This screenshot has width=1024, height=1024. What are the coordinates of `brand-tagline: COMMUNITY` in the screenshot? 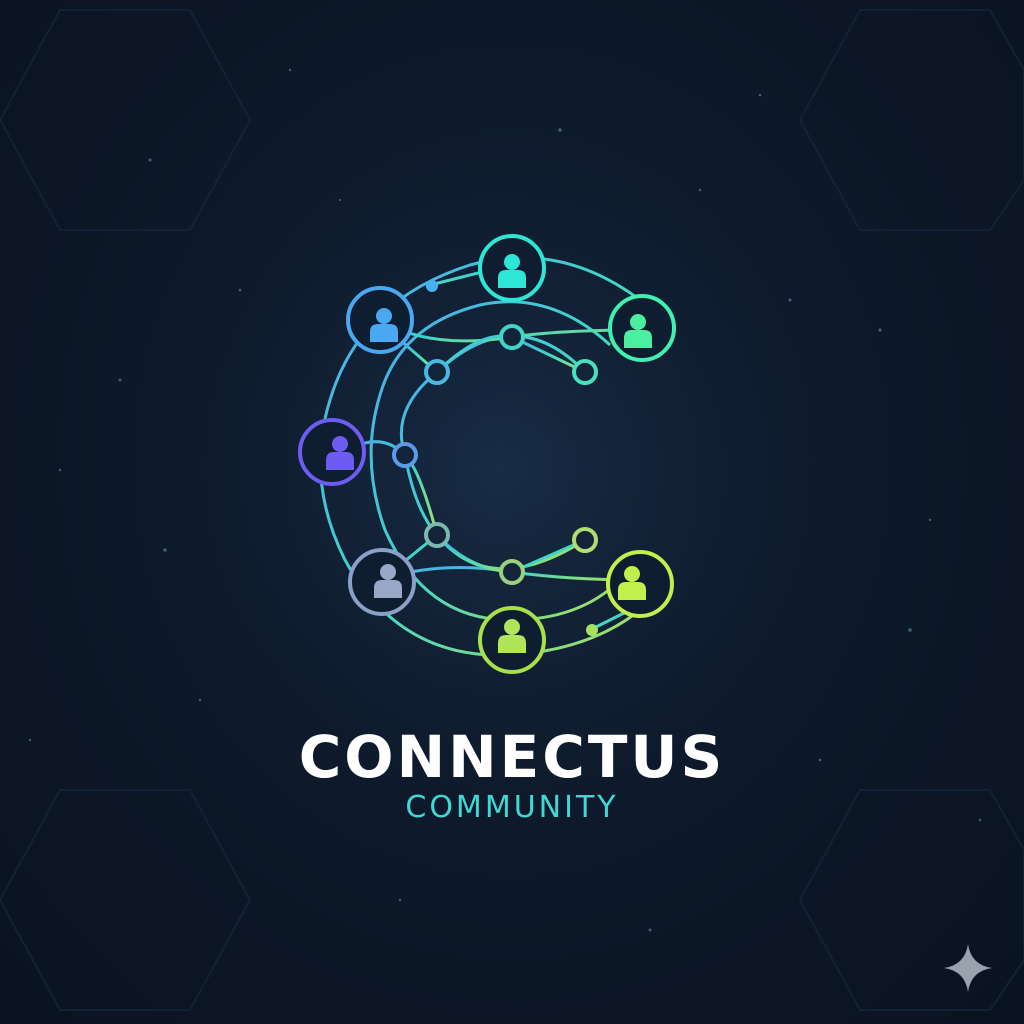 It's located at (512, 807).